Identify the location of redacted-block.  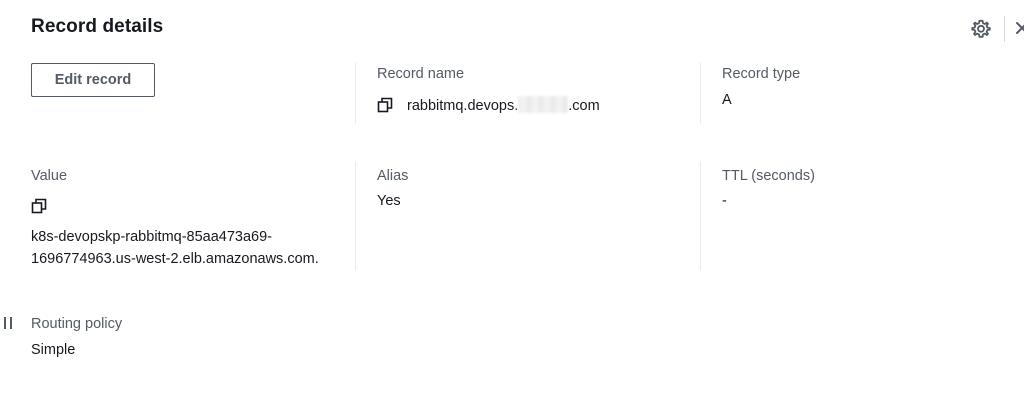
(543, 104).